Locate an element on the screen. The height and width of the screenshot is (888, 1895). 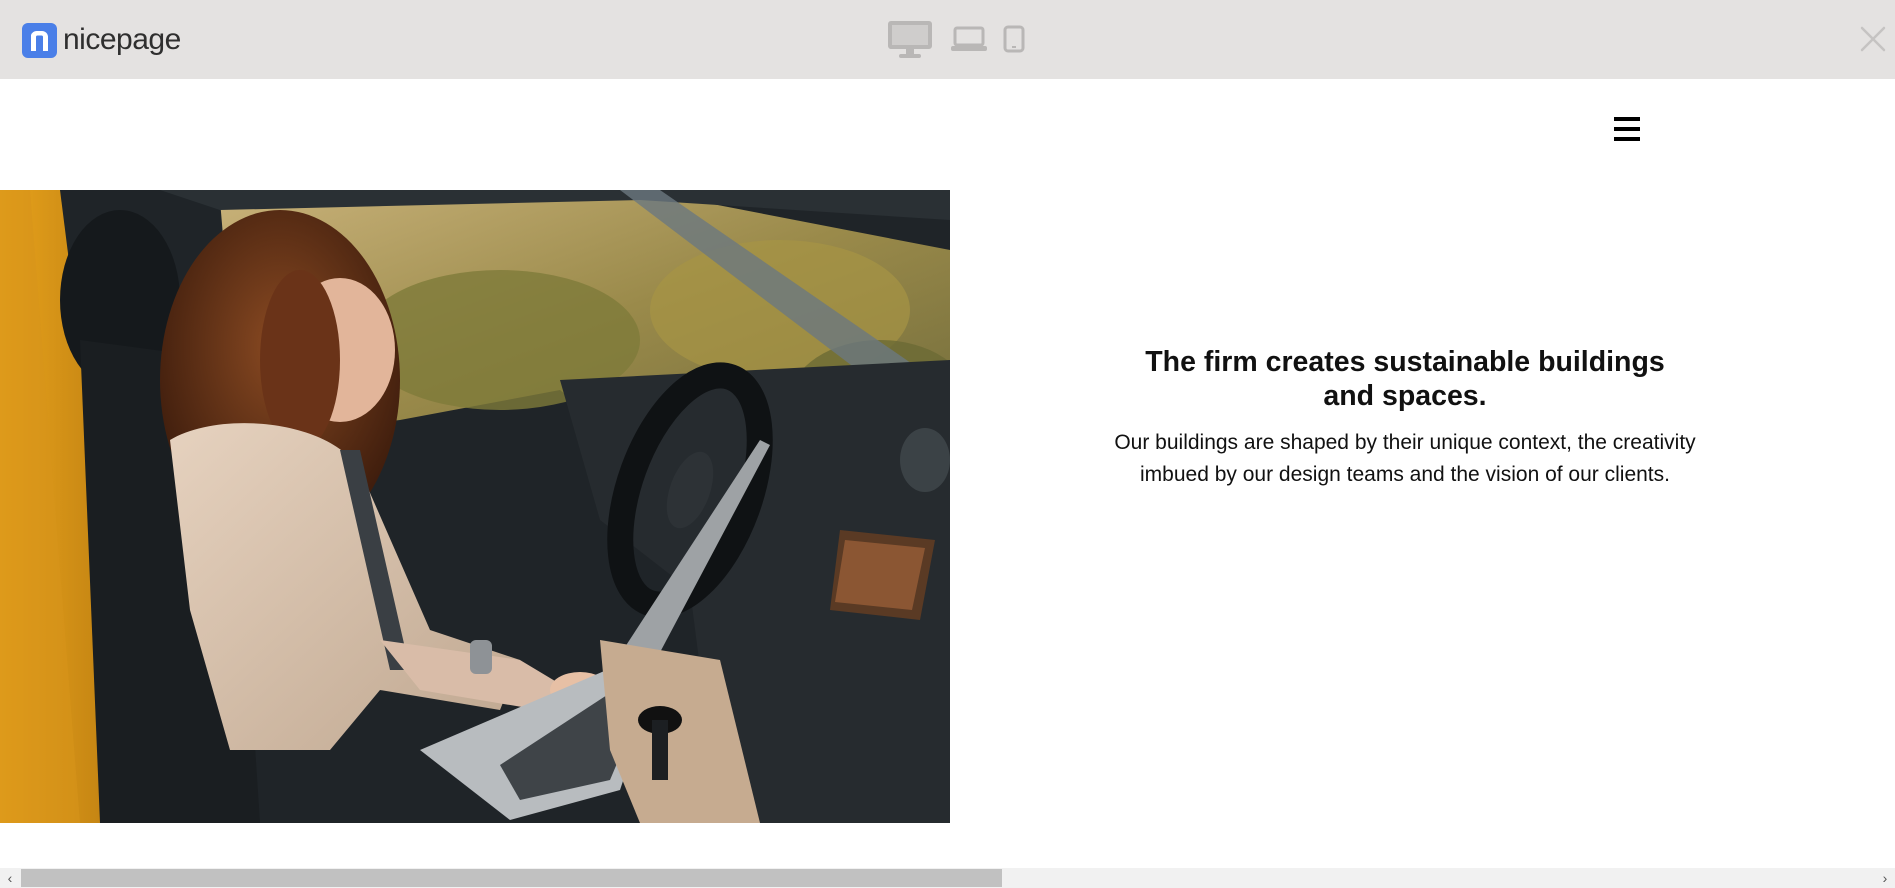
hamburger-menu-icon is located at coordinates (1627, 129).